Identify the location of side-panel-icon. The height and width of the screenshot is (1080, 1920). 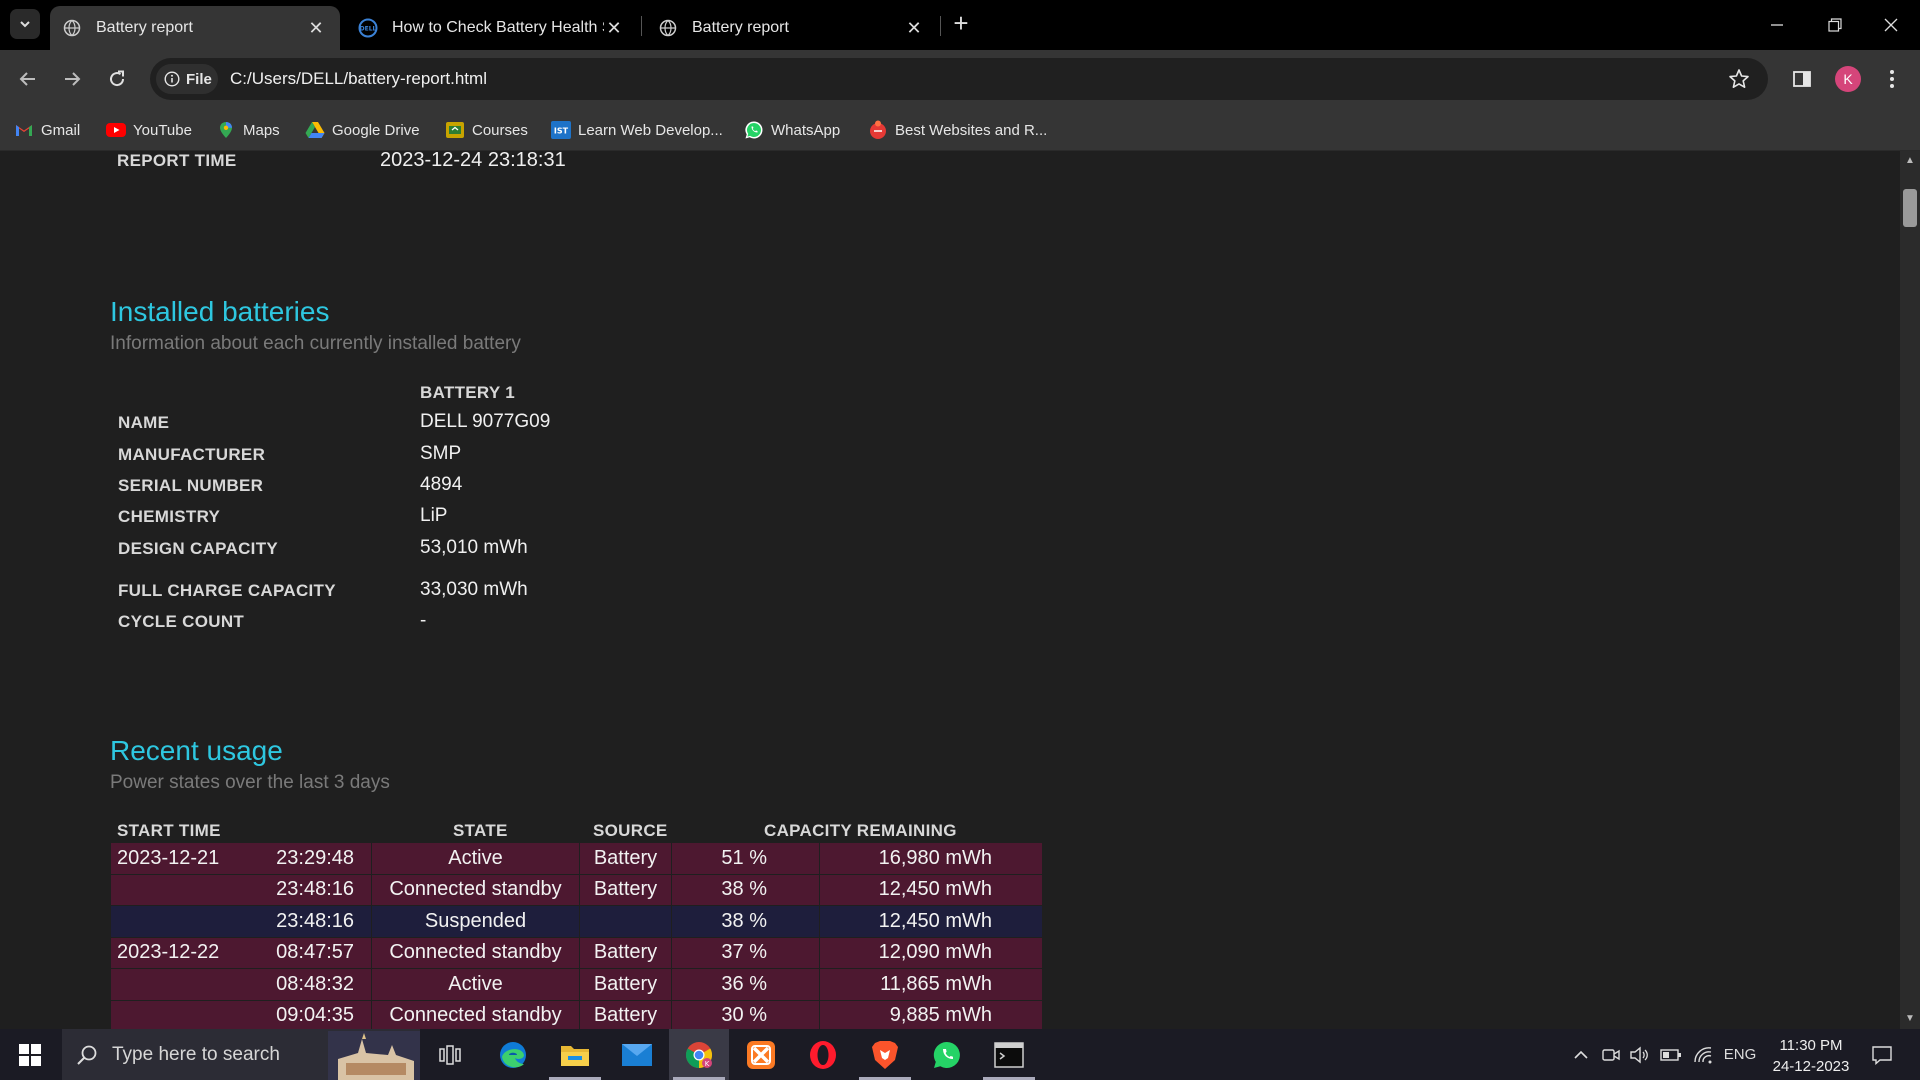
(1802, 79).